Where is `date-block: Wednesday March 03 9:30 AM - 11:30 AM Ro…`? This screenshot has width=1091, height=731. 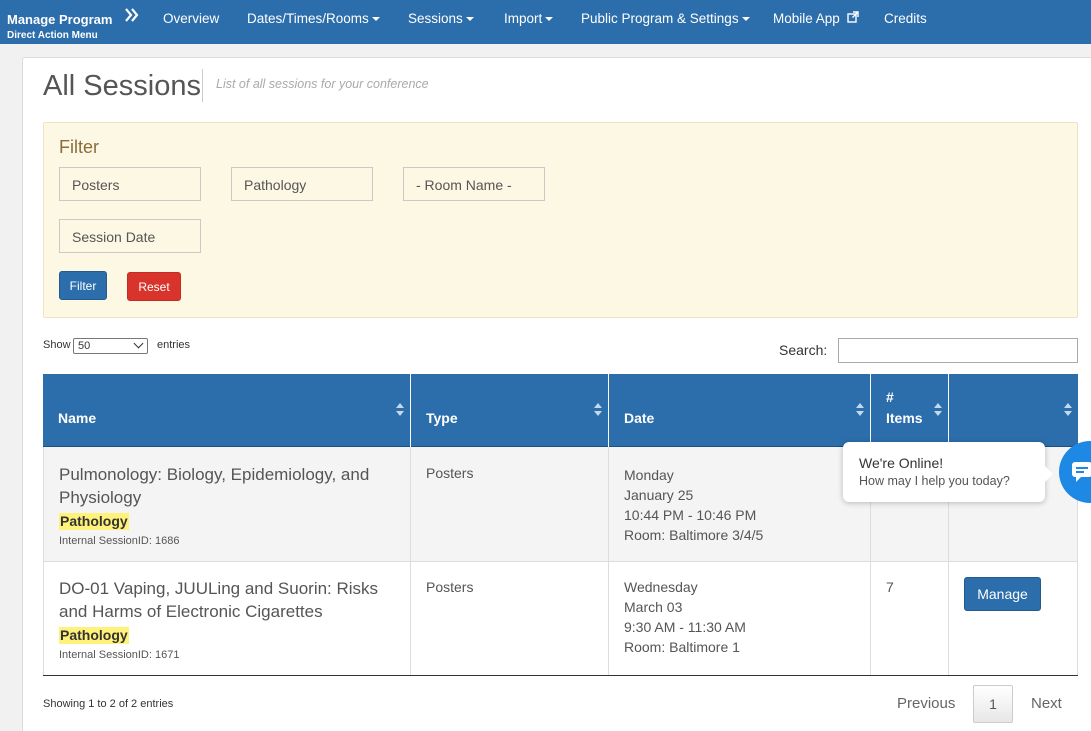
date-block: Wednesday March 03 9:30 AM - 11:30 AM Ro… is located at coordinates (685, 617).